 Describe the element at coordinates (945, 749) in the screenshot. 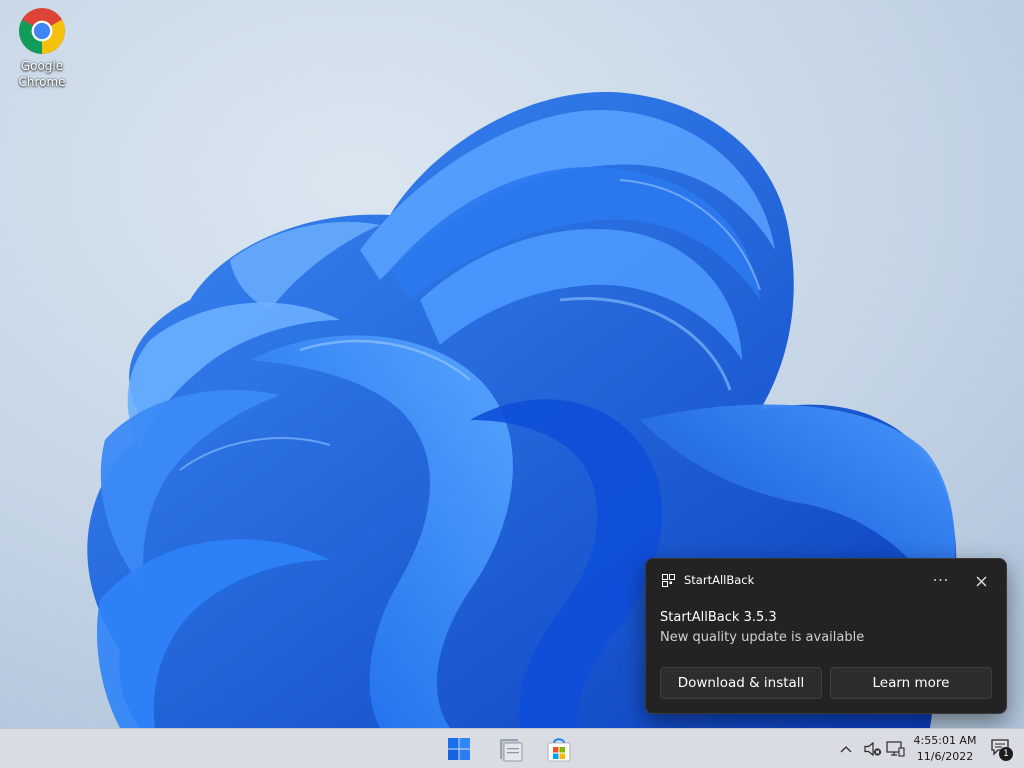

I see `taskbar-clock: 4:55:01 AM 11/6/2022` at that location.